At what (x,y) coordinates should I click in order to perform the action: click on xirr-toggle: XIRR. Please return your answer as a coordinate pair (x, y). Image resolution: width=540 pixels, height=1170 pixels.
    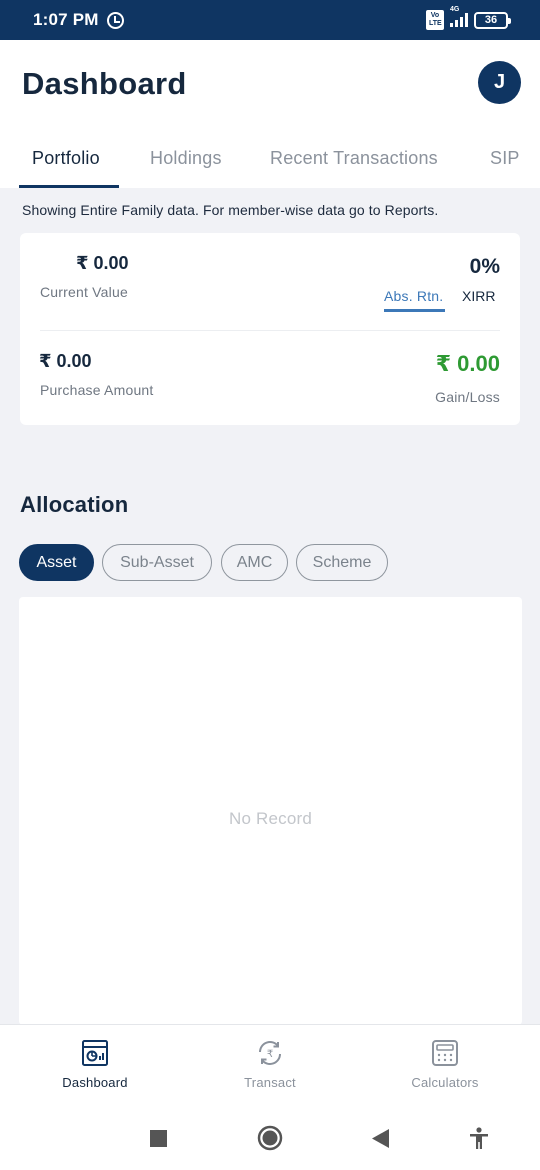
    Looking at the image, I should click on (478, 296).